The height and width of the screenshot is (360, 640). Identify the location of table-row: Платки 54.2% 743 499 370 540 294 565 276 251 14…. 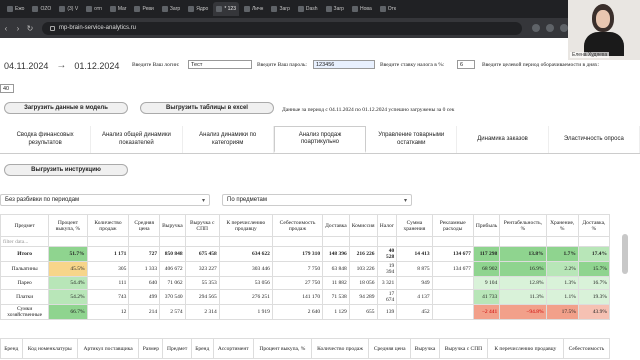
(305, 297).